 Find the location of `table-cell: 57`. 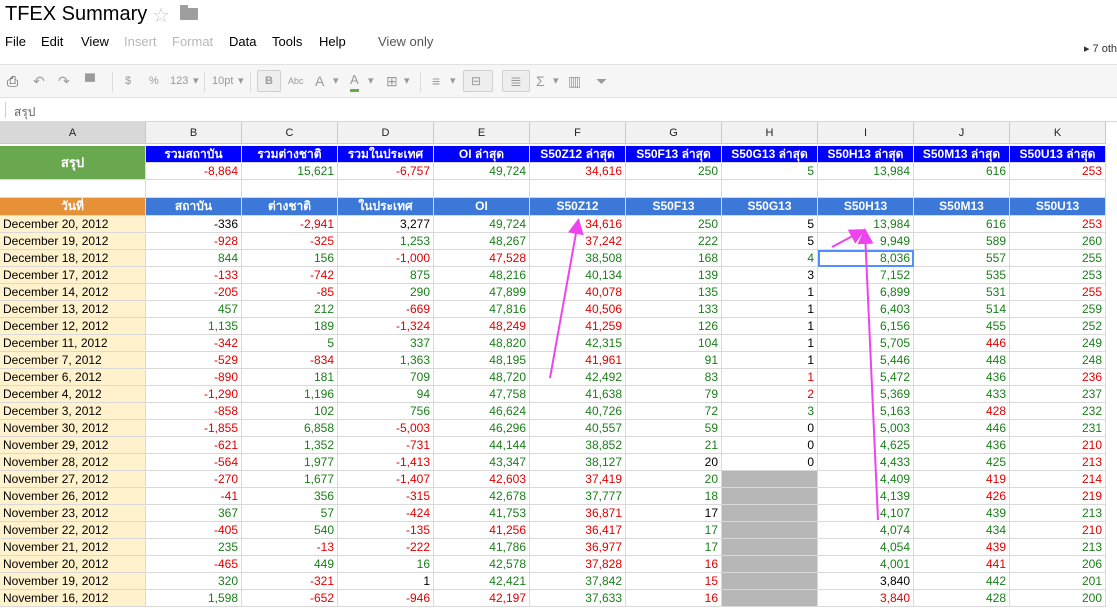

table-cell: 57 is located at coordinates (290, 513).